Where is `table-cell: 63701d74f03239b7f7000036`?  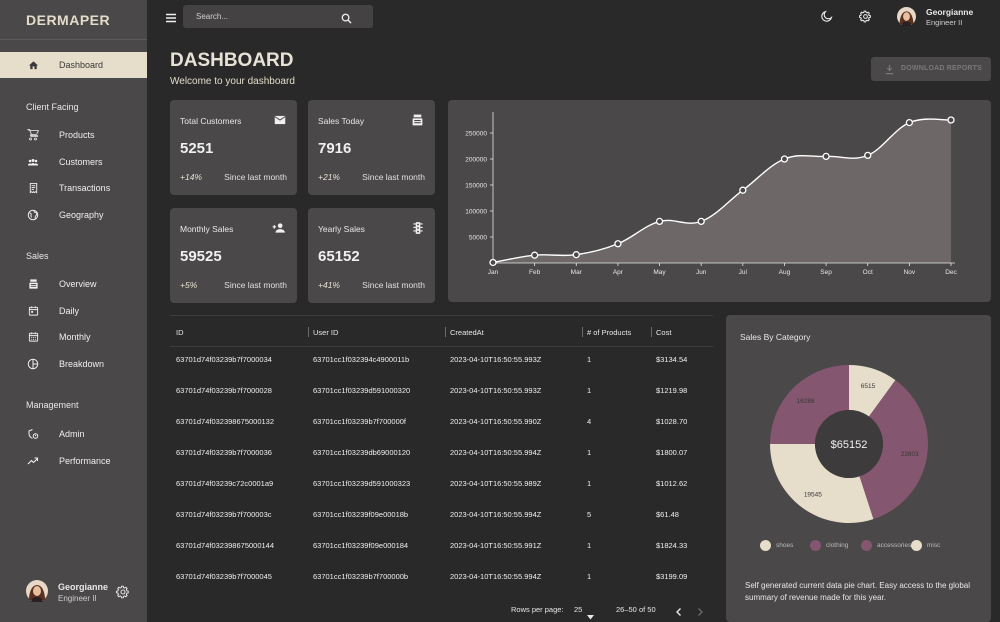 table-cell: 63701d74f03239b7f7000036 is located at coordinates (224, 452).